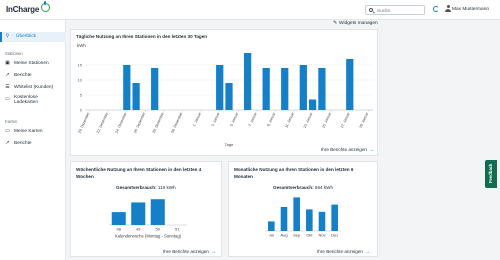 This screenshot has height=260, width=500. I want to click on logo-power-icon, so click(45, 6).